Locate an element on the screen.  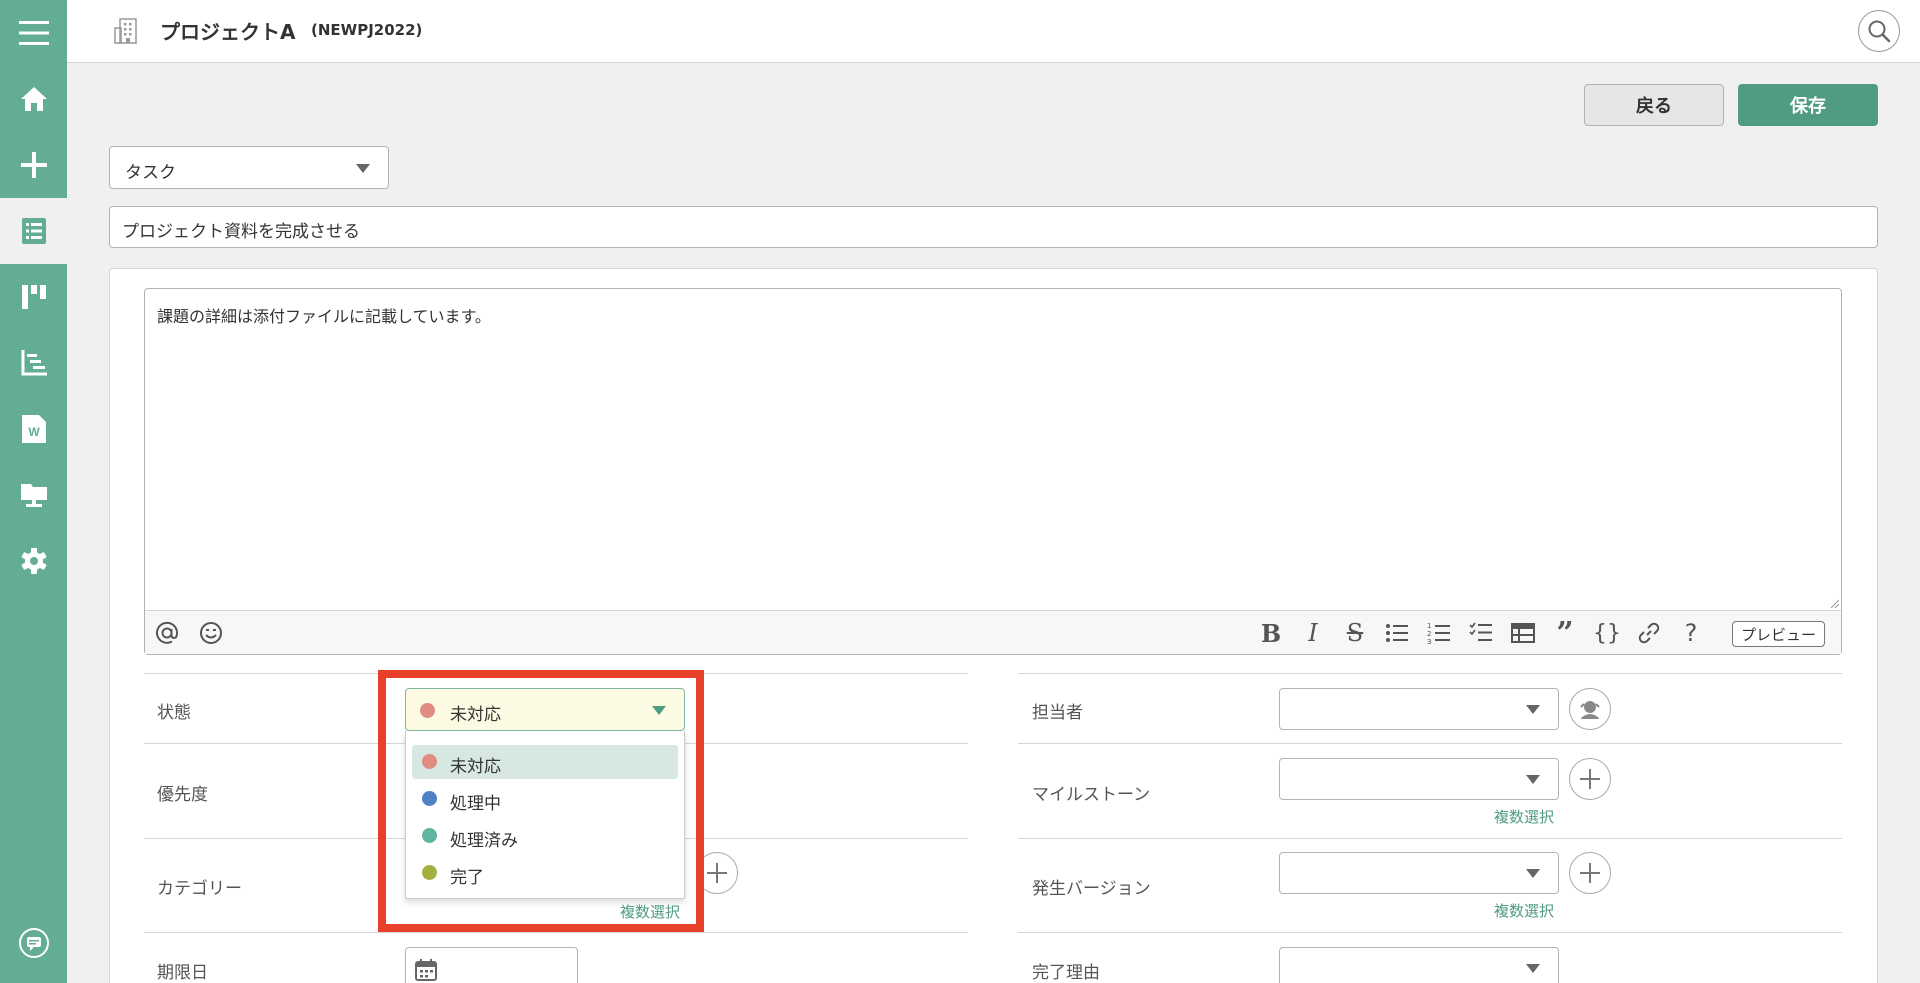
status-option-label: 処理済み is located at coordinates (484, 841).